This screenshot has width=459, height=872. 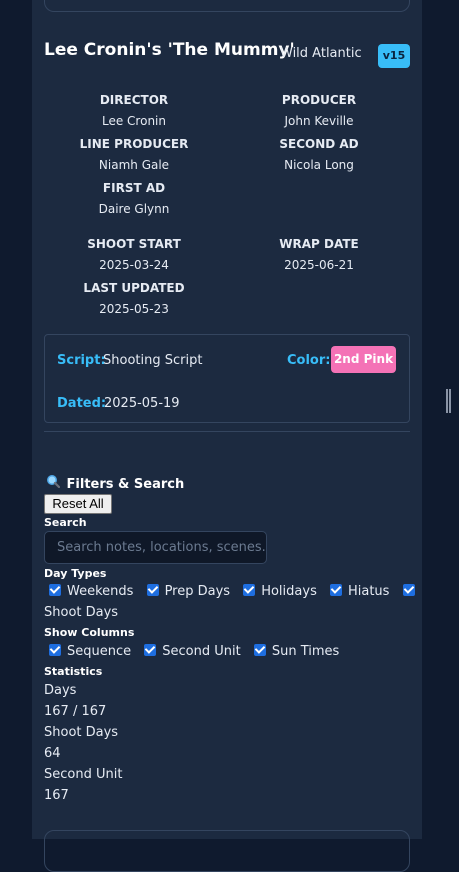 What do you see at coordinates (319, 144) in the screenshot?
I see `crew-label: SECOND AD` at bounding box center [319, 144].